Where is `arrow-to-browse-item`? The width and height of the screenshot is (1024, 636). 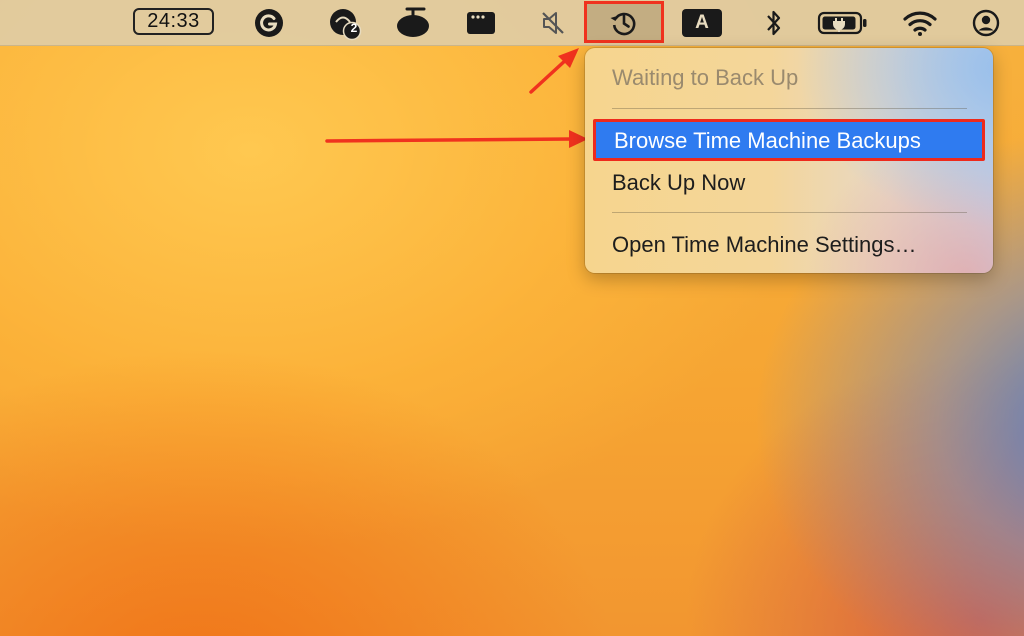
arrow-to-browse-item is located at coordinates (456, 139).